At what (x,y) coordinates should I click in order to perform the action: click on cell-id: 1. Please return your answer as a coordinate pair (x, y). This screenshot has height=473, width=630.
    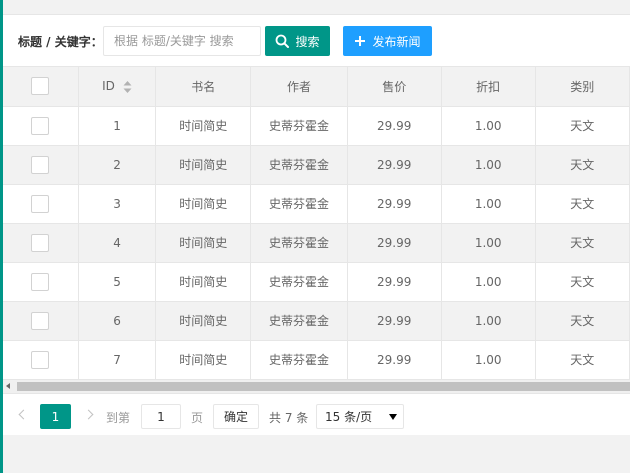
    Looking at the image, I should click on (117, 126).